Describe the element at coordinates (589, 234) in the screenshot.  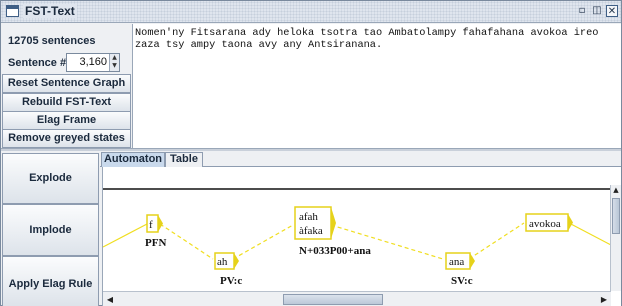
I see `edge-avokoa-out` at that location.